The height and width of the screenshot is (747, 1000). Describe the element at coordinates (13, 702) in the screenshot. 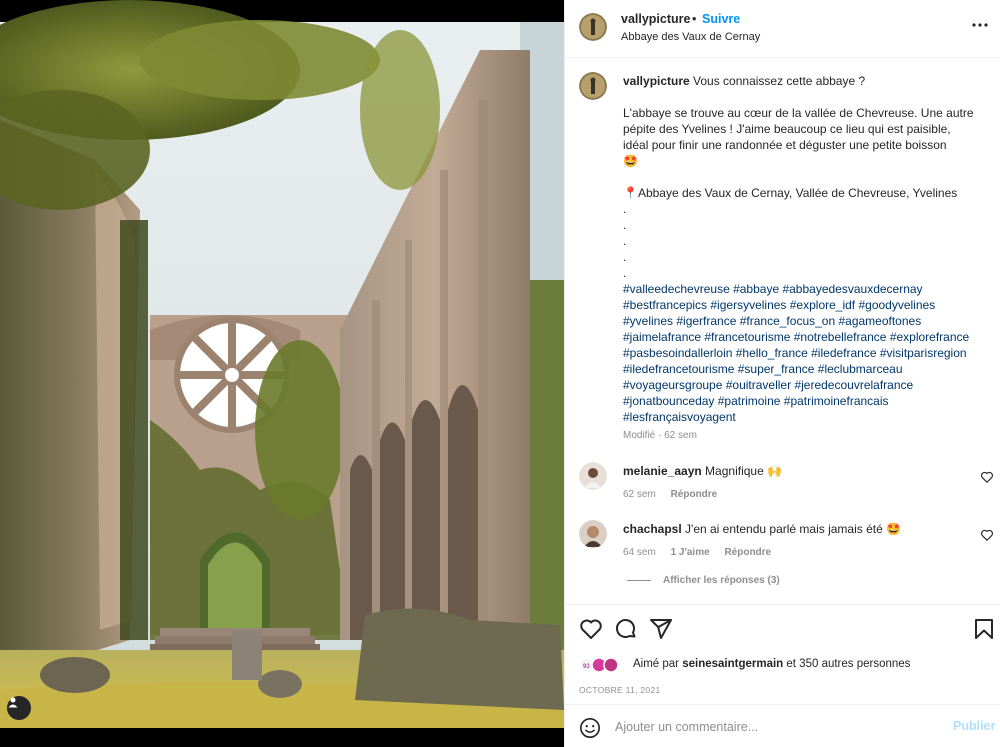

I see `person-icon` at that location.